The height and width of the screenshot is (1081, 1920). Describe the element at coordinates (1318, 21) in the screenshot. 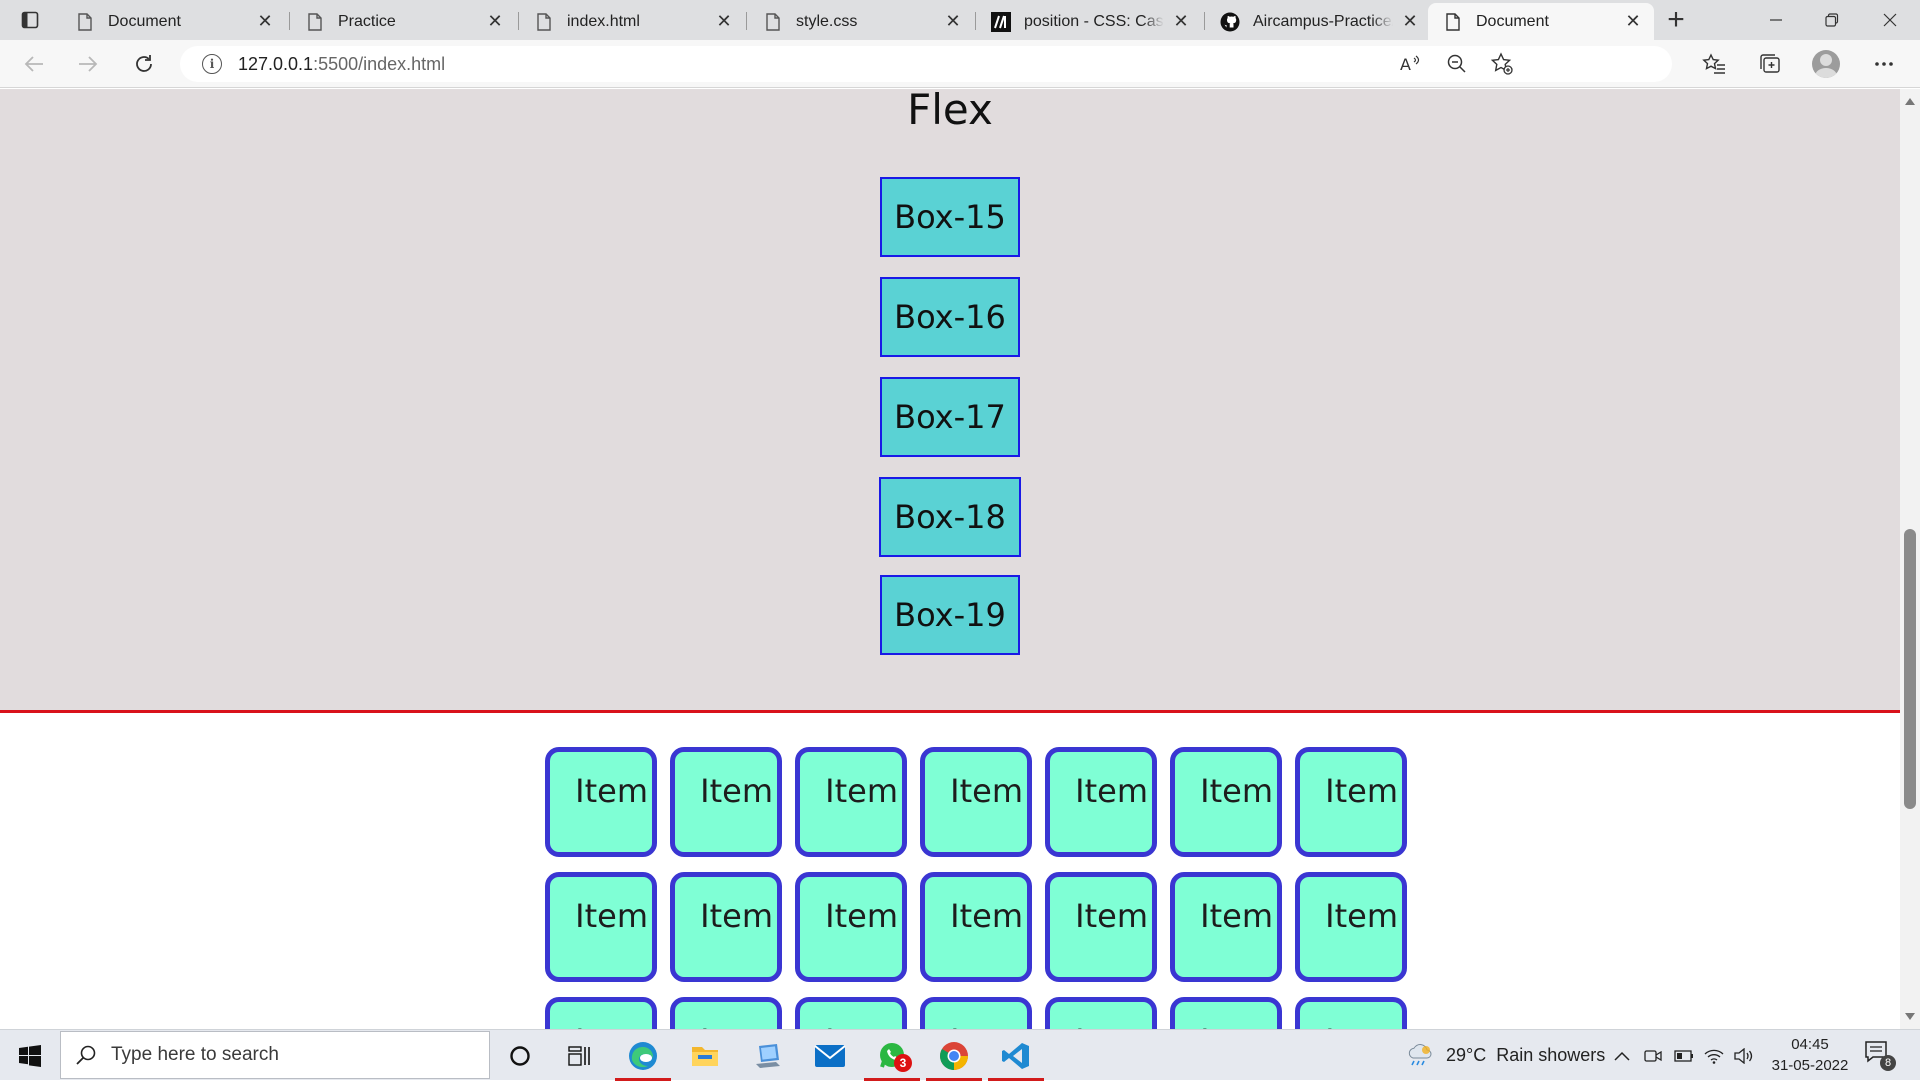

I see `tab-github: Aircampus-Practice/style ✕` at that location.